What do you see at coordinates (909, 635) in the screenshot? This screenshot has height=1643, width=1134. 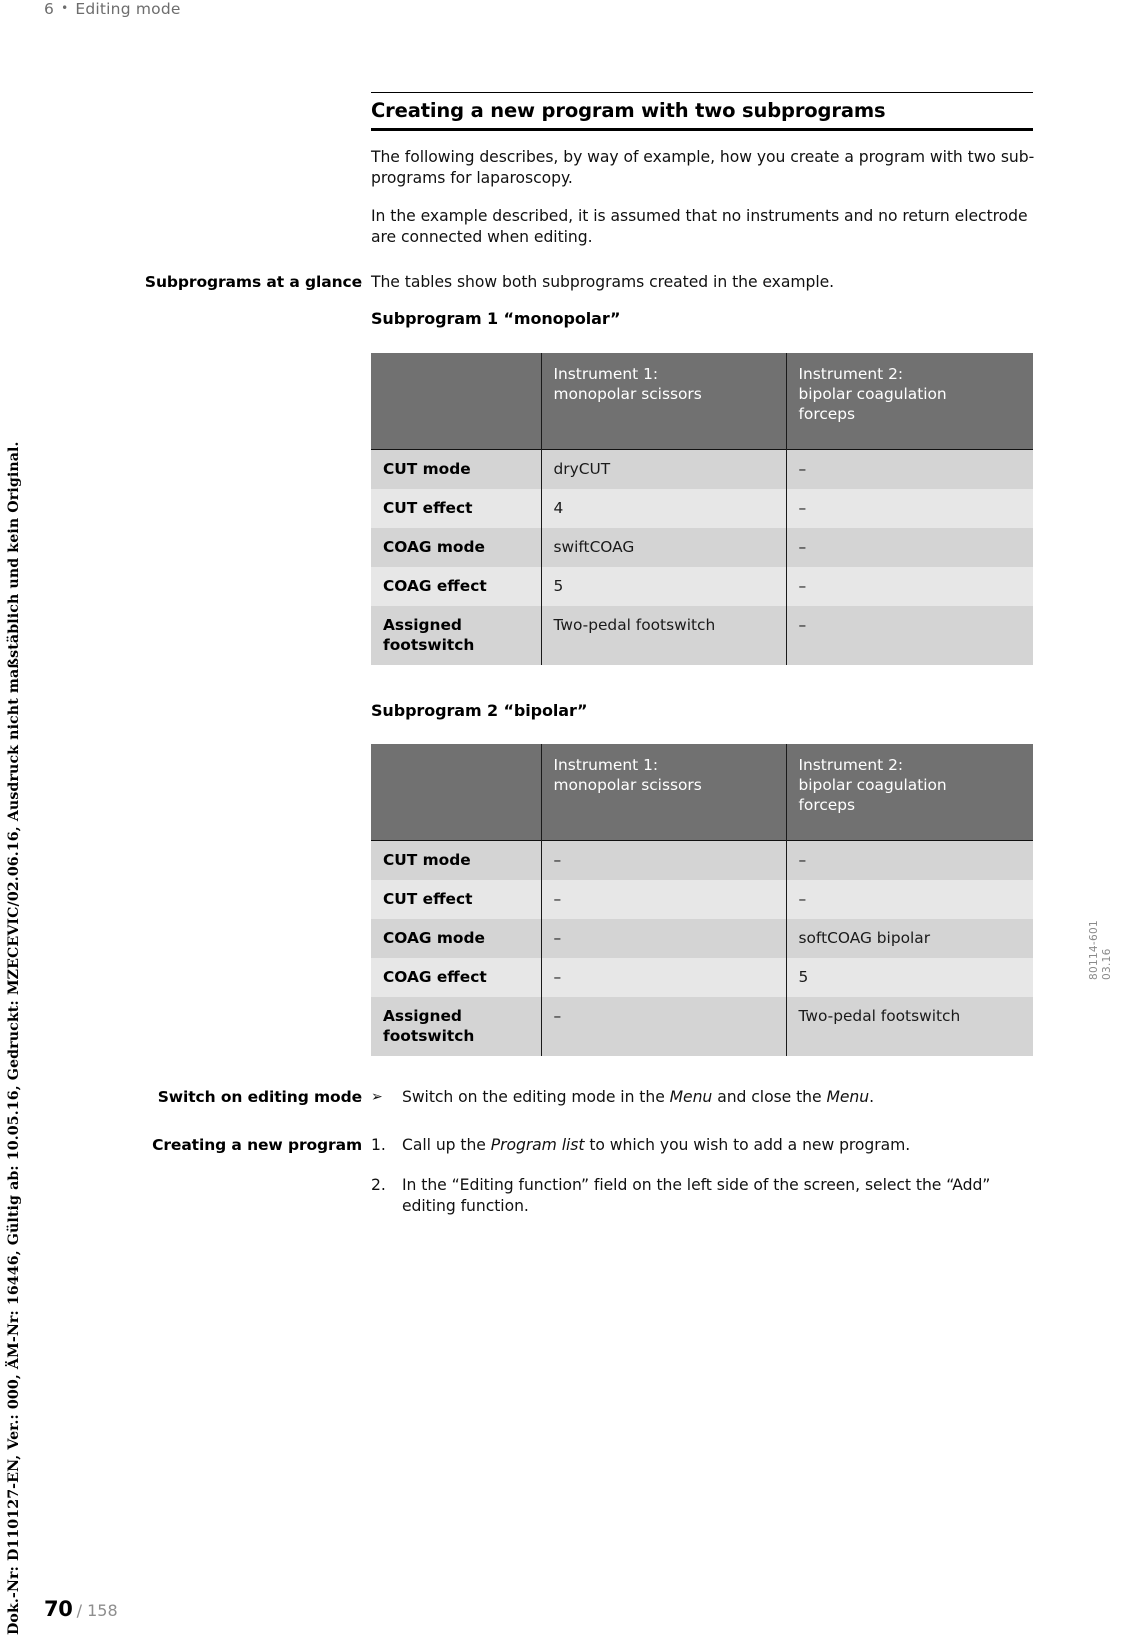 I see `table1-row4-col3: –` at bounding box center [909, 635].